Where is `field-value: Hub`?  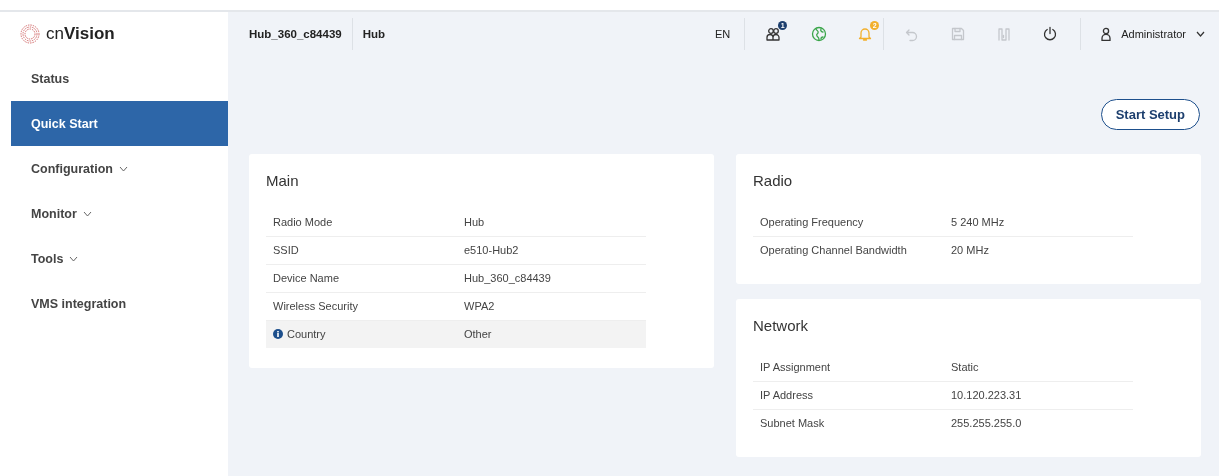
field-value: Hub is located at coordinates (474, 221).